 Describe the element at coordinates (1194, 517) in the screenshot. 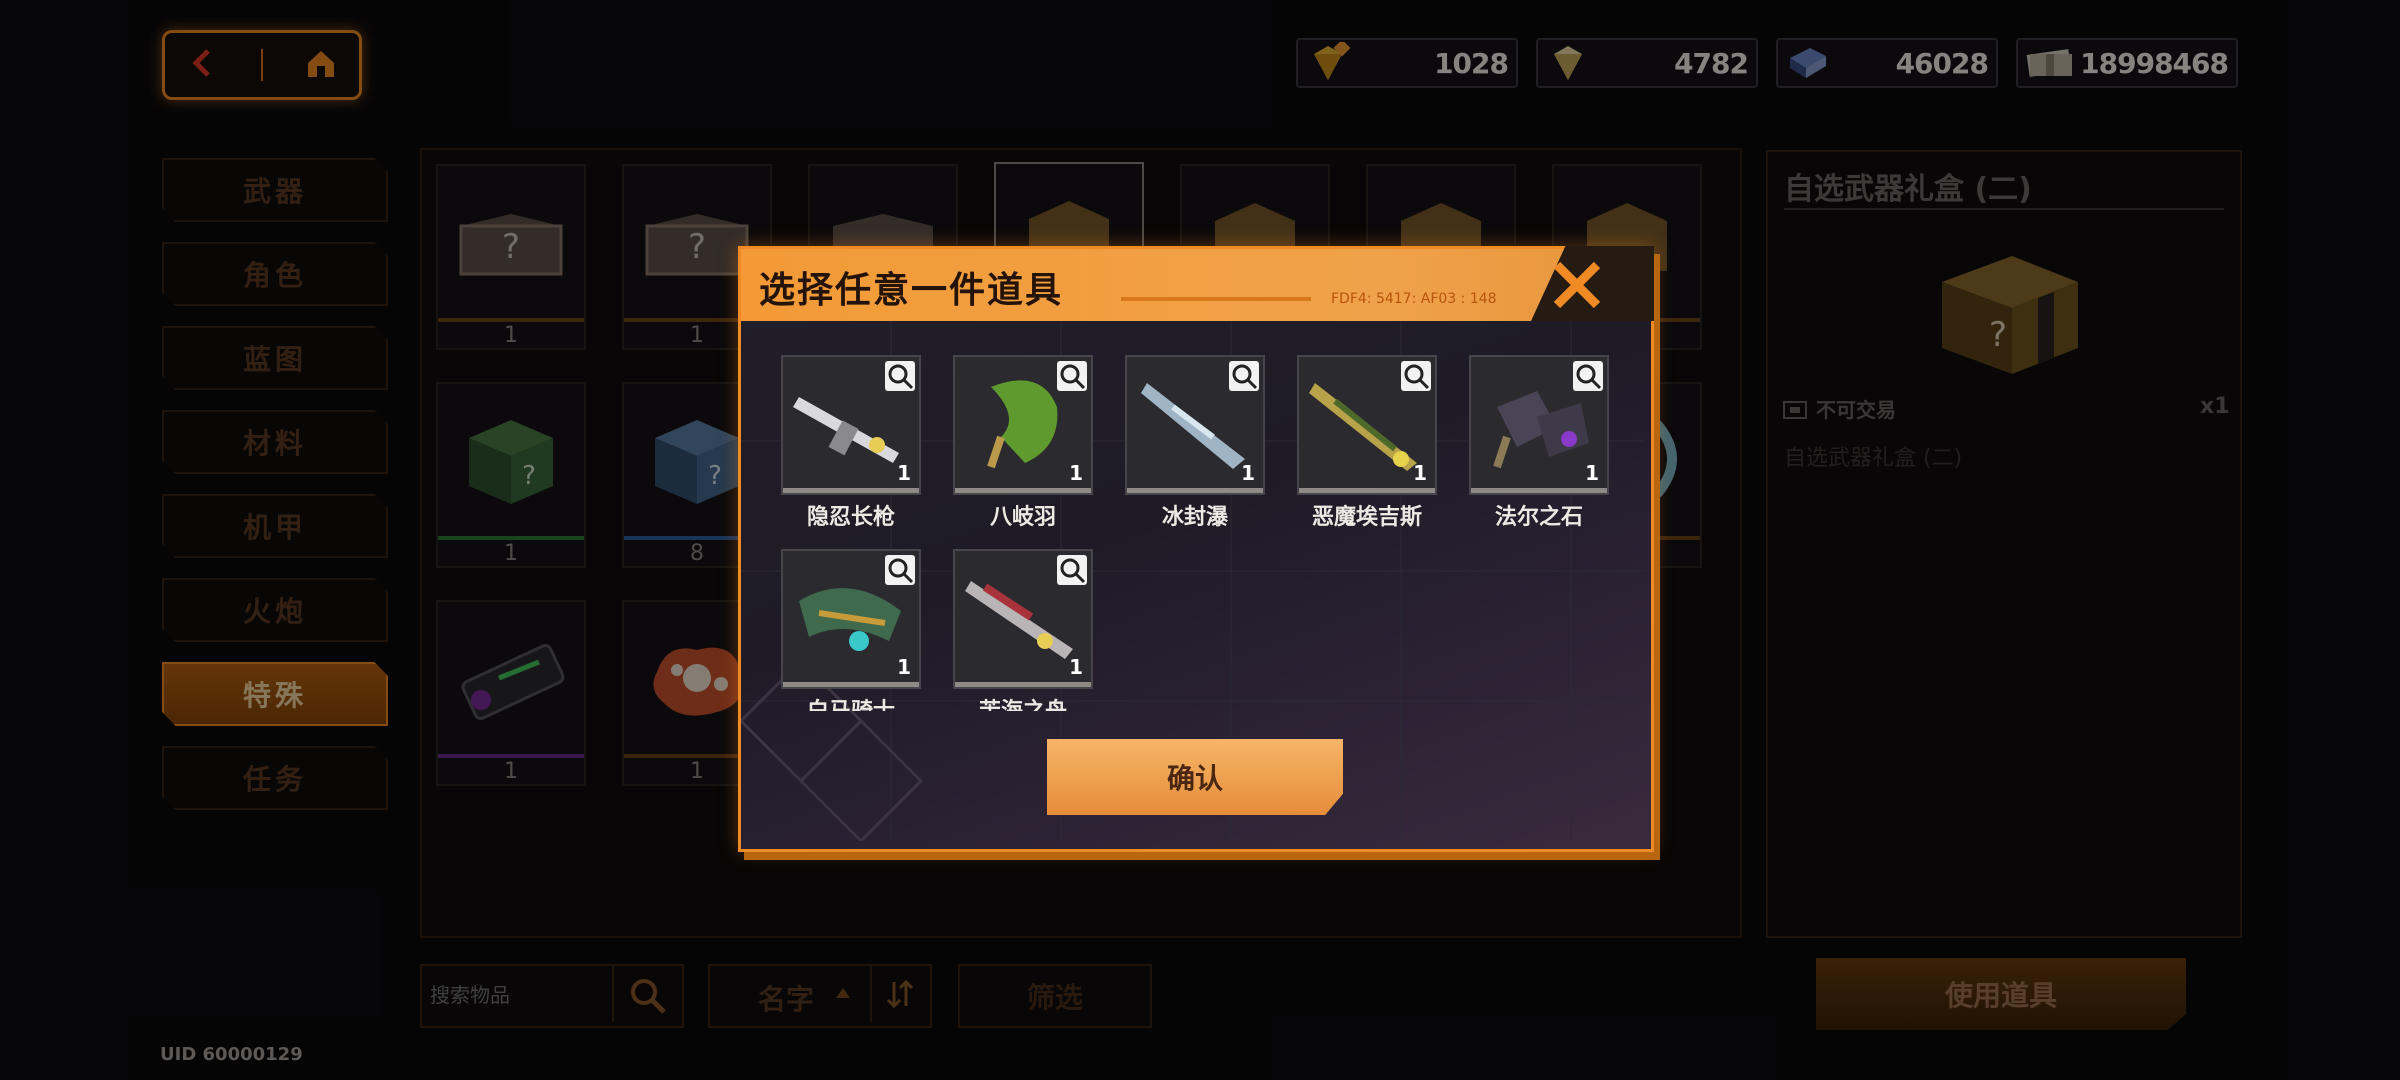

I see `reward-item-name: 冰封瀑` at that location.